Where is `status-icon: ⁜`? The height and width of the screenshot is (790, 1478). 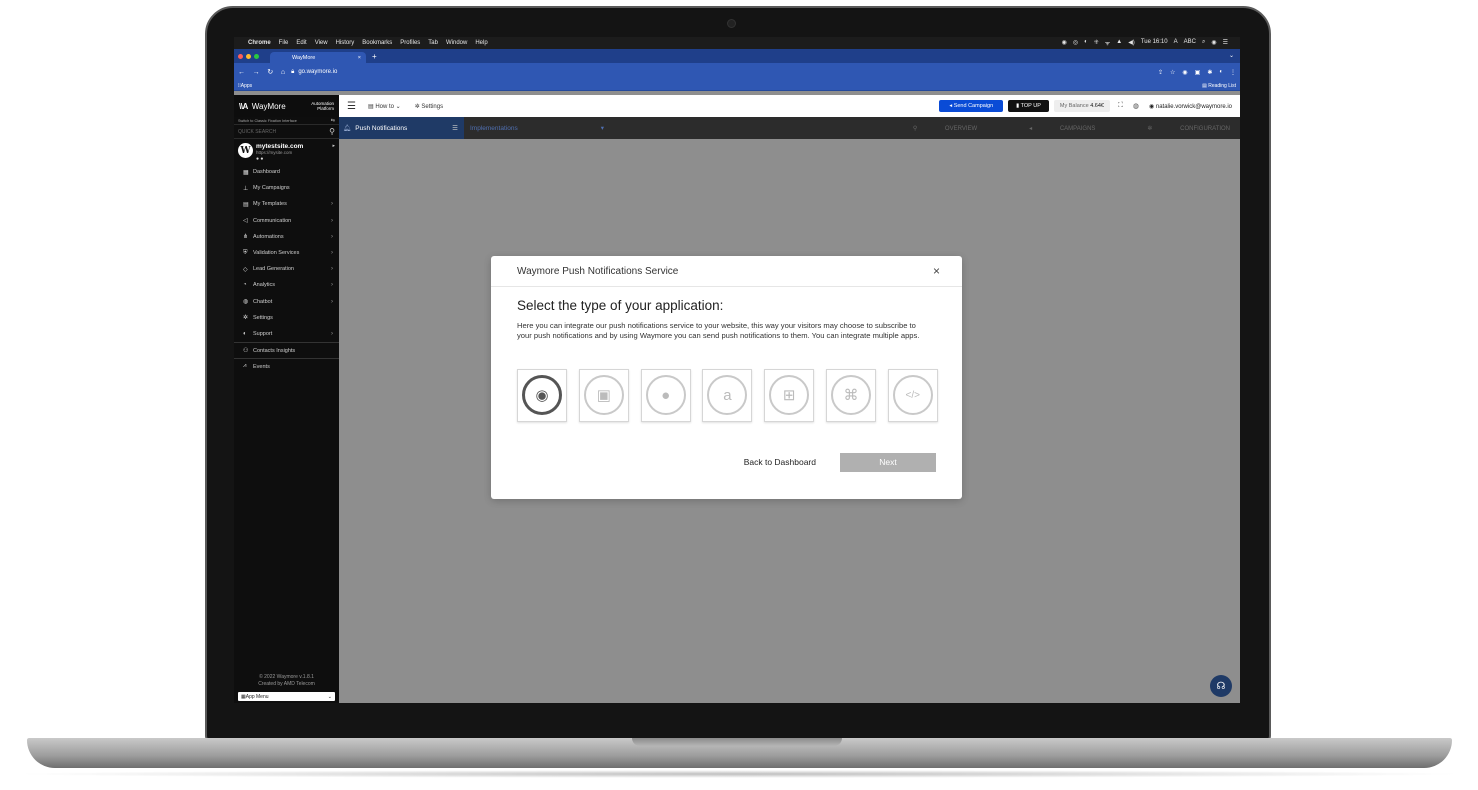 status-icon: ⁜ is located at coordinates (1096, 43).